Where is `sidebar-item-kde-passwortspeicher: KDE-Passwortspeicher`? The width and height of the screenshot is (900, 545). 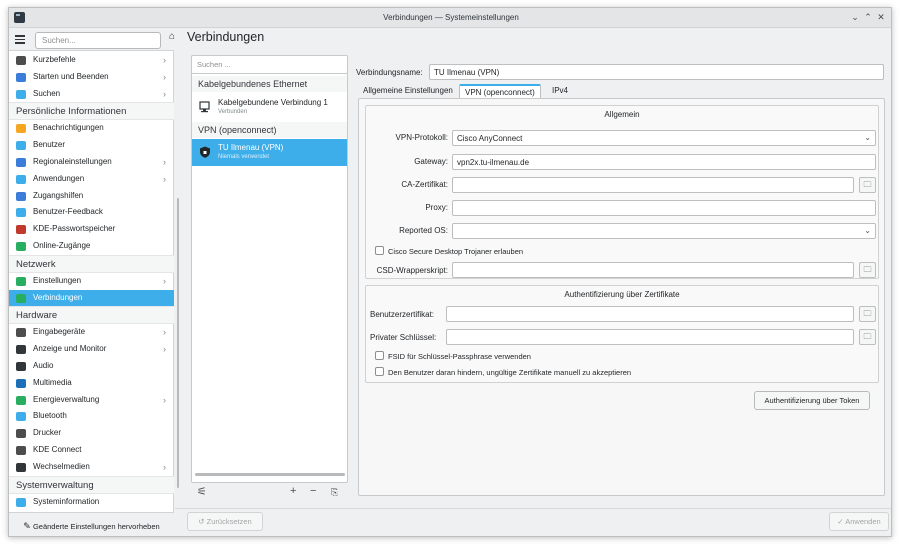
sidebar-item-kde-passwortspeicher: KDE-Passwortspeicher is located at coordinates (91, 229).